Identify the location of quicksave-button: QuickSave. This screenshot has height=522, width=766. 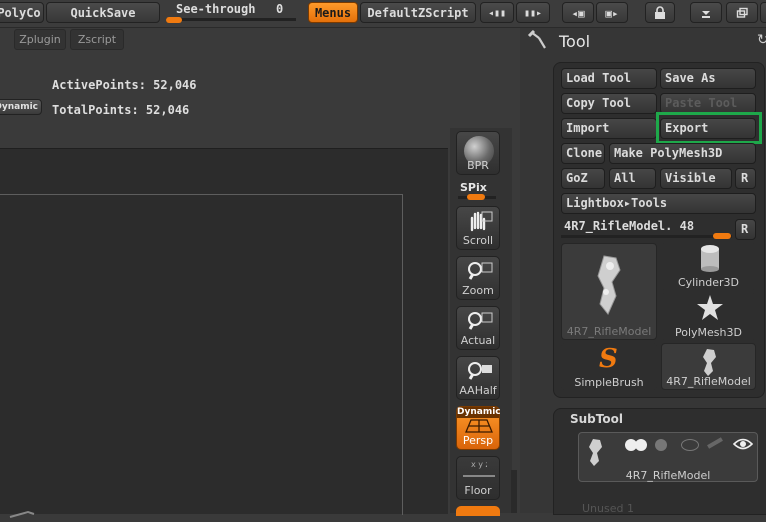
(103, 12).